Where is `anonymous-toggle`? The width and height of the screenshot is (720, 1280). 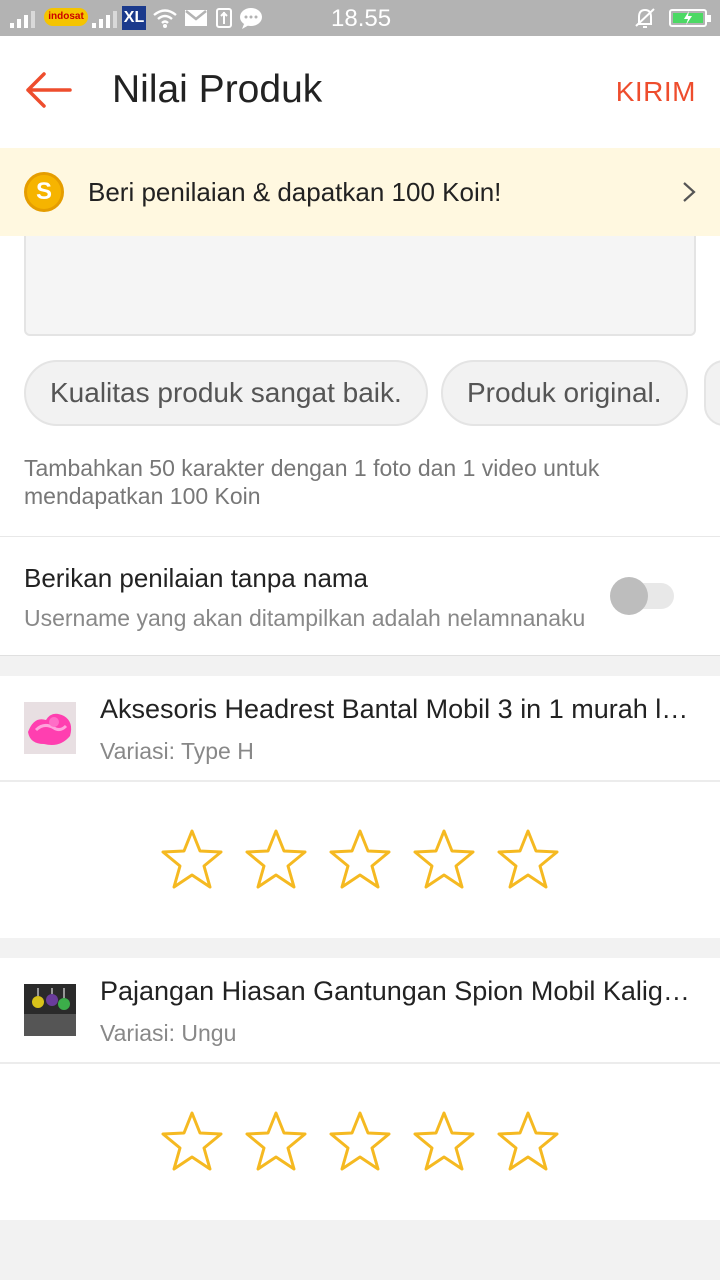
anonymous-toggle is located at coordinates (642, 596).